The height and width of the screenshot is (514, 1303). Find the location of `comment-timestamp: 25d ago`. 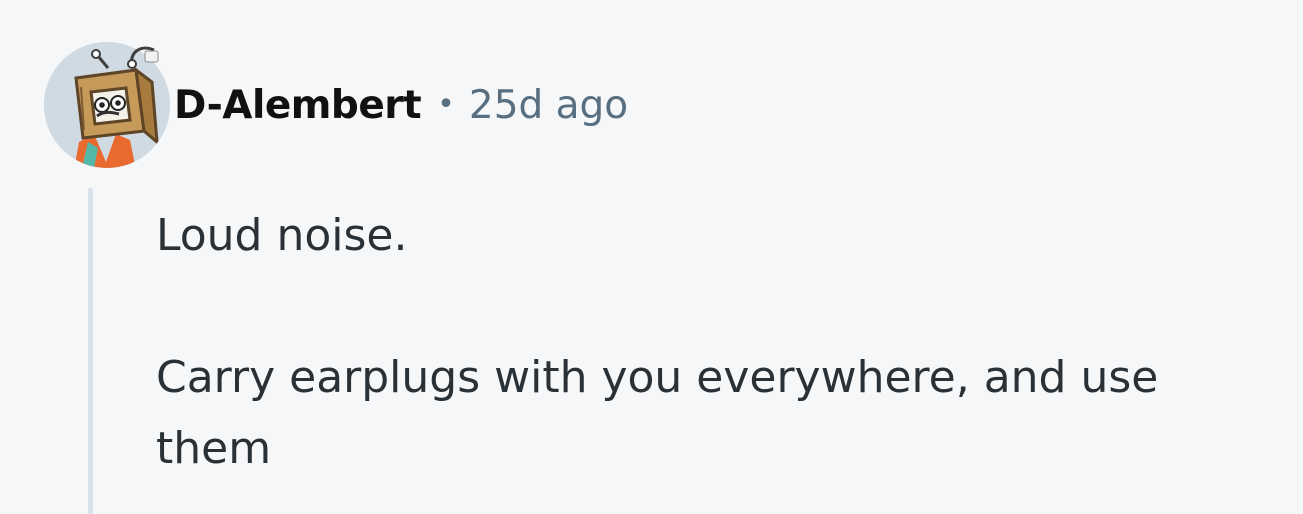

comment-timestamp: 25d ago is located at coordinates (548, 105).